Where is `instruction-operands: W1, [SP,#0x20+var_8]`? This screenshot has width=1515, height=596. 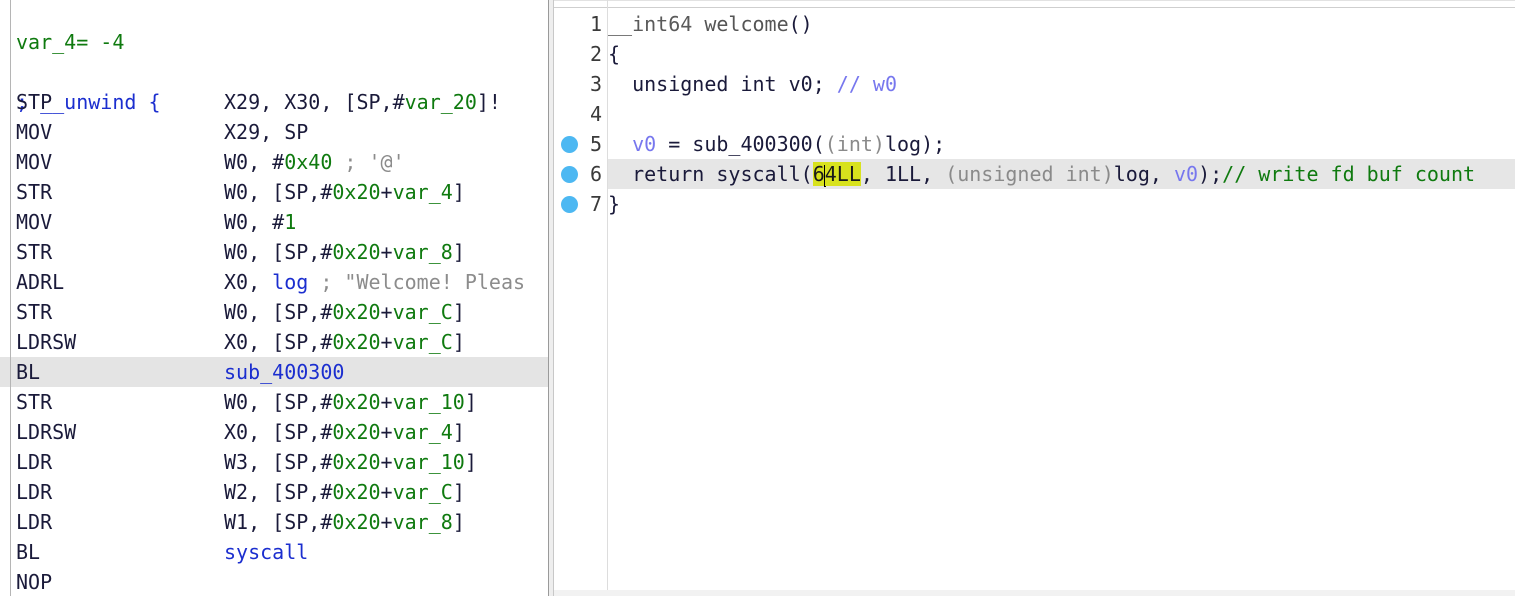
instruction-operands: W1, [SP,#0x20+var_8] is located at coordinates (344, 522).